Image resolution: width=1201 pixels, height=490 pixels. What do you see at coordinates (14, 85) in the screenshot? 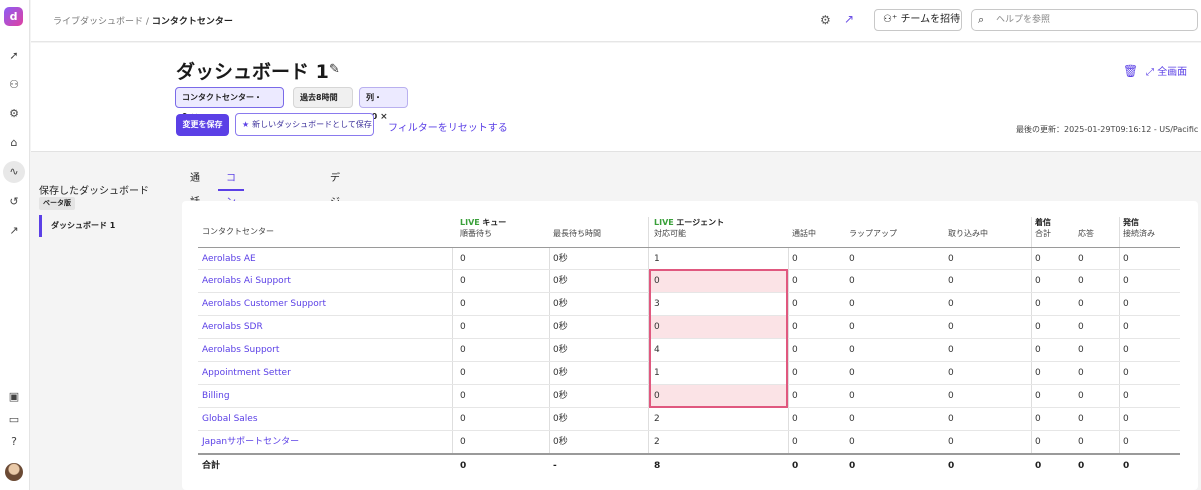
I see `user-icon: ⚇` at bounding box center [14, 85].